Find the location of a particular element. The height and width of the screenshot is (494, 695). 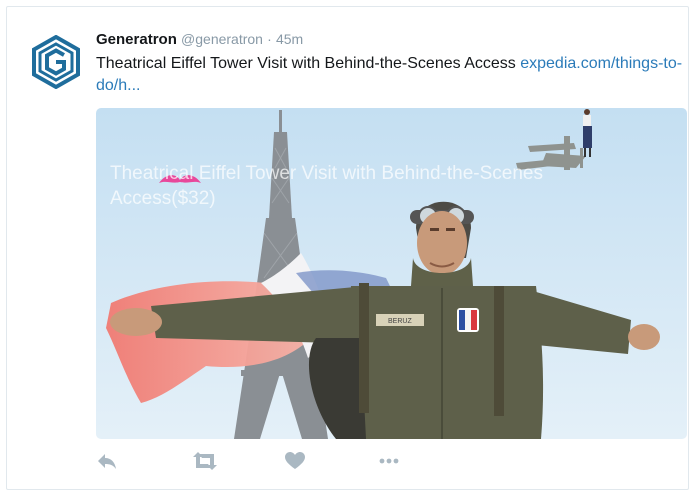

heart-icon is located at coordinates (295, 460).